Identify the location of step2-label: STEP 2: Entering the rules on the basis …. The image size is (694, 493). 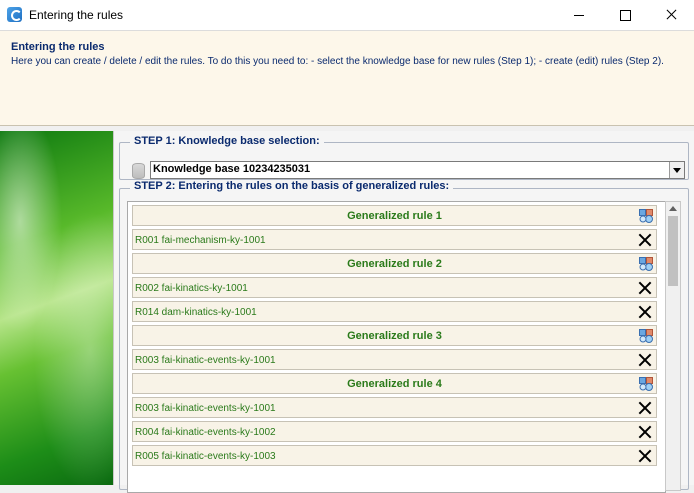
(292, 186).